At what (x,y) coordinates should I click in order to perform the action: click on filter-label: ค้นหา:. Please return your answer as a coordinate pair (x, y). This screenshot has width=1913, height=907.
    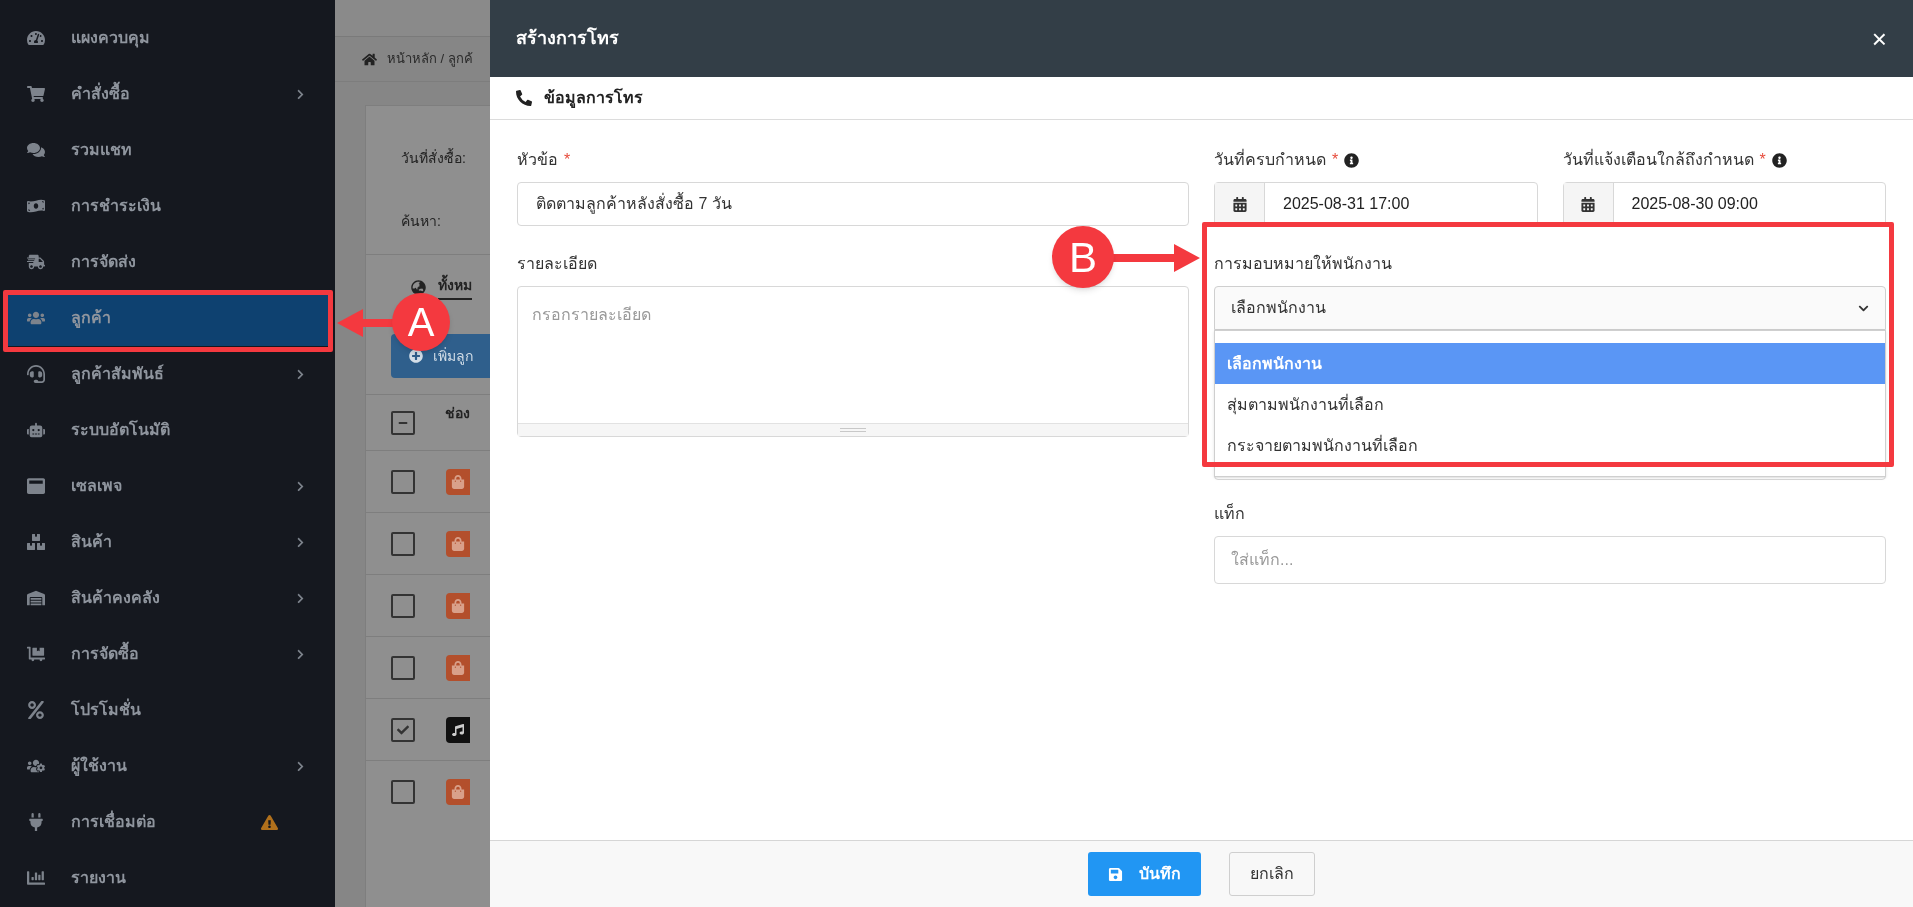
    Looking at the image, I should click on (421, 221).